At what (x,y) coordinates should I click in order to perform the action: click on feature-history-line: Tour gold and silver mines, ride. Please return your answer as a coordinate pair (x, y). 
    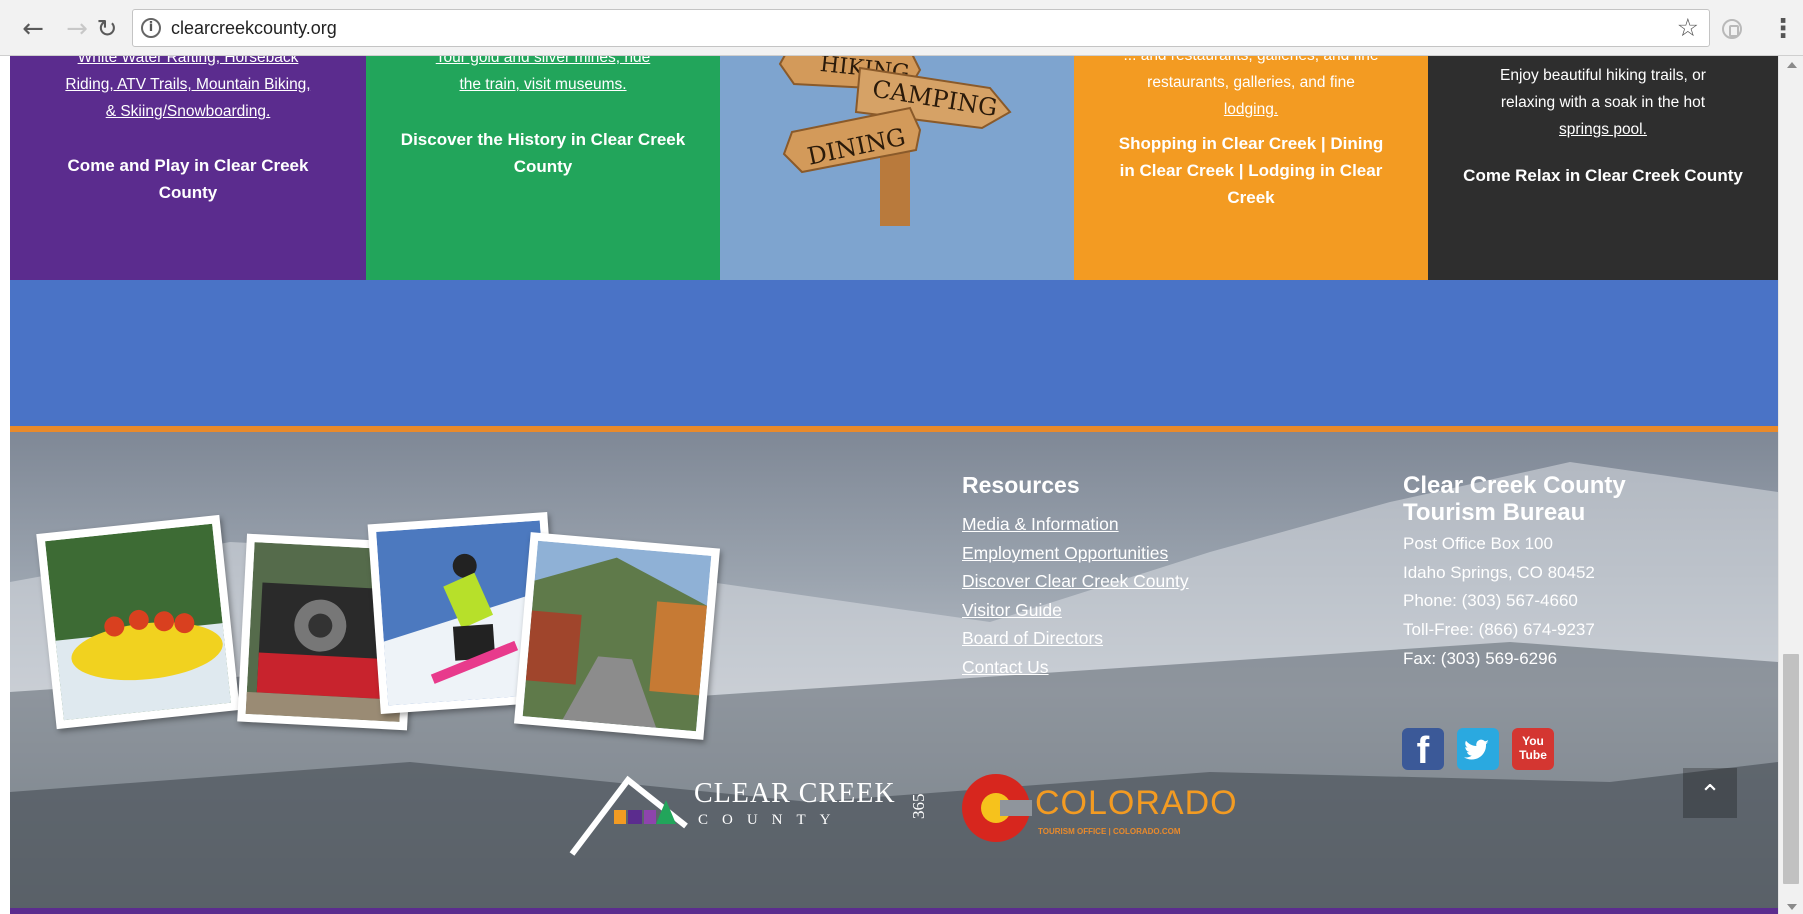
    Looking at the image, I should click on (543, 63).